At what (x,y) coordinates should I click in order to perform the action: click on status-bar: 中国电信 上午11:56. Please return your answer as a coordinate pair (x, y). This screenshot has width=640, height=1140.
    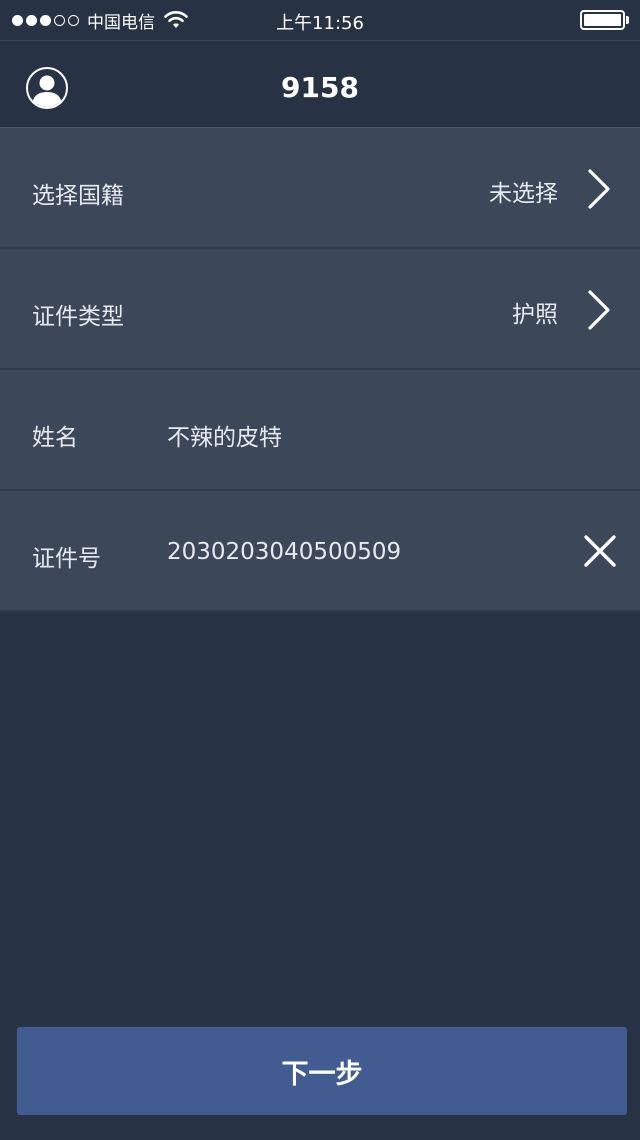
    Looking at the image, I should click on (320, 20).